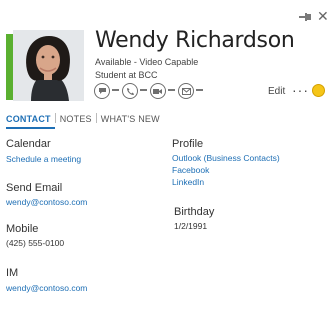 This screenshot has height=332, width=331. What do you see at coordinates (188, 144) in the screenshot?
I see `profile-label: Profile` at bounding box center [188, 144].